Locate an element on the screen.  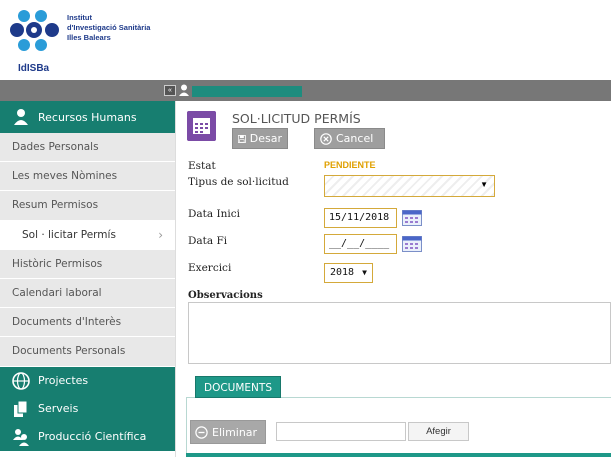
sidebar-section-label: Projectes is located at coordinates (63, 380).